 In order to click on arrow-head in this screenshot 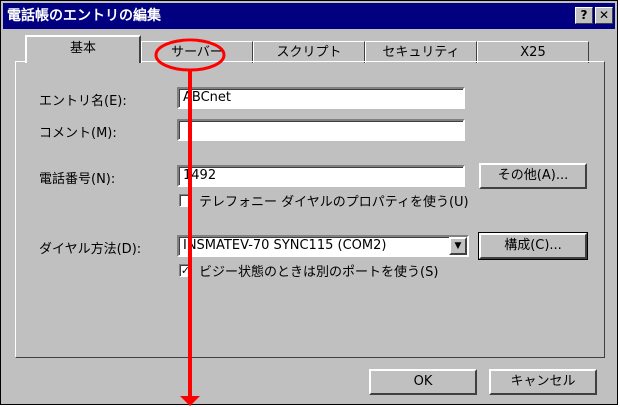, I will do `click(190, 401)`.